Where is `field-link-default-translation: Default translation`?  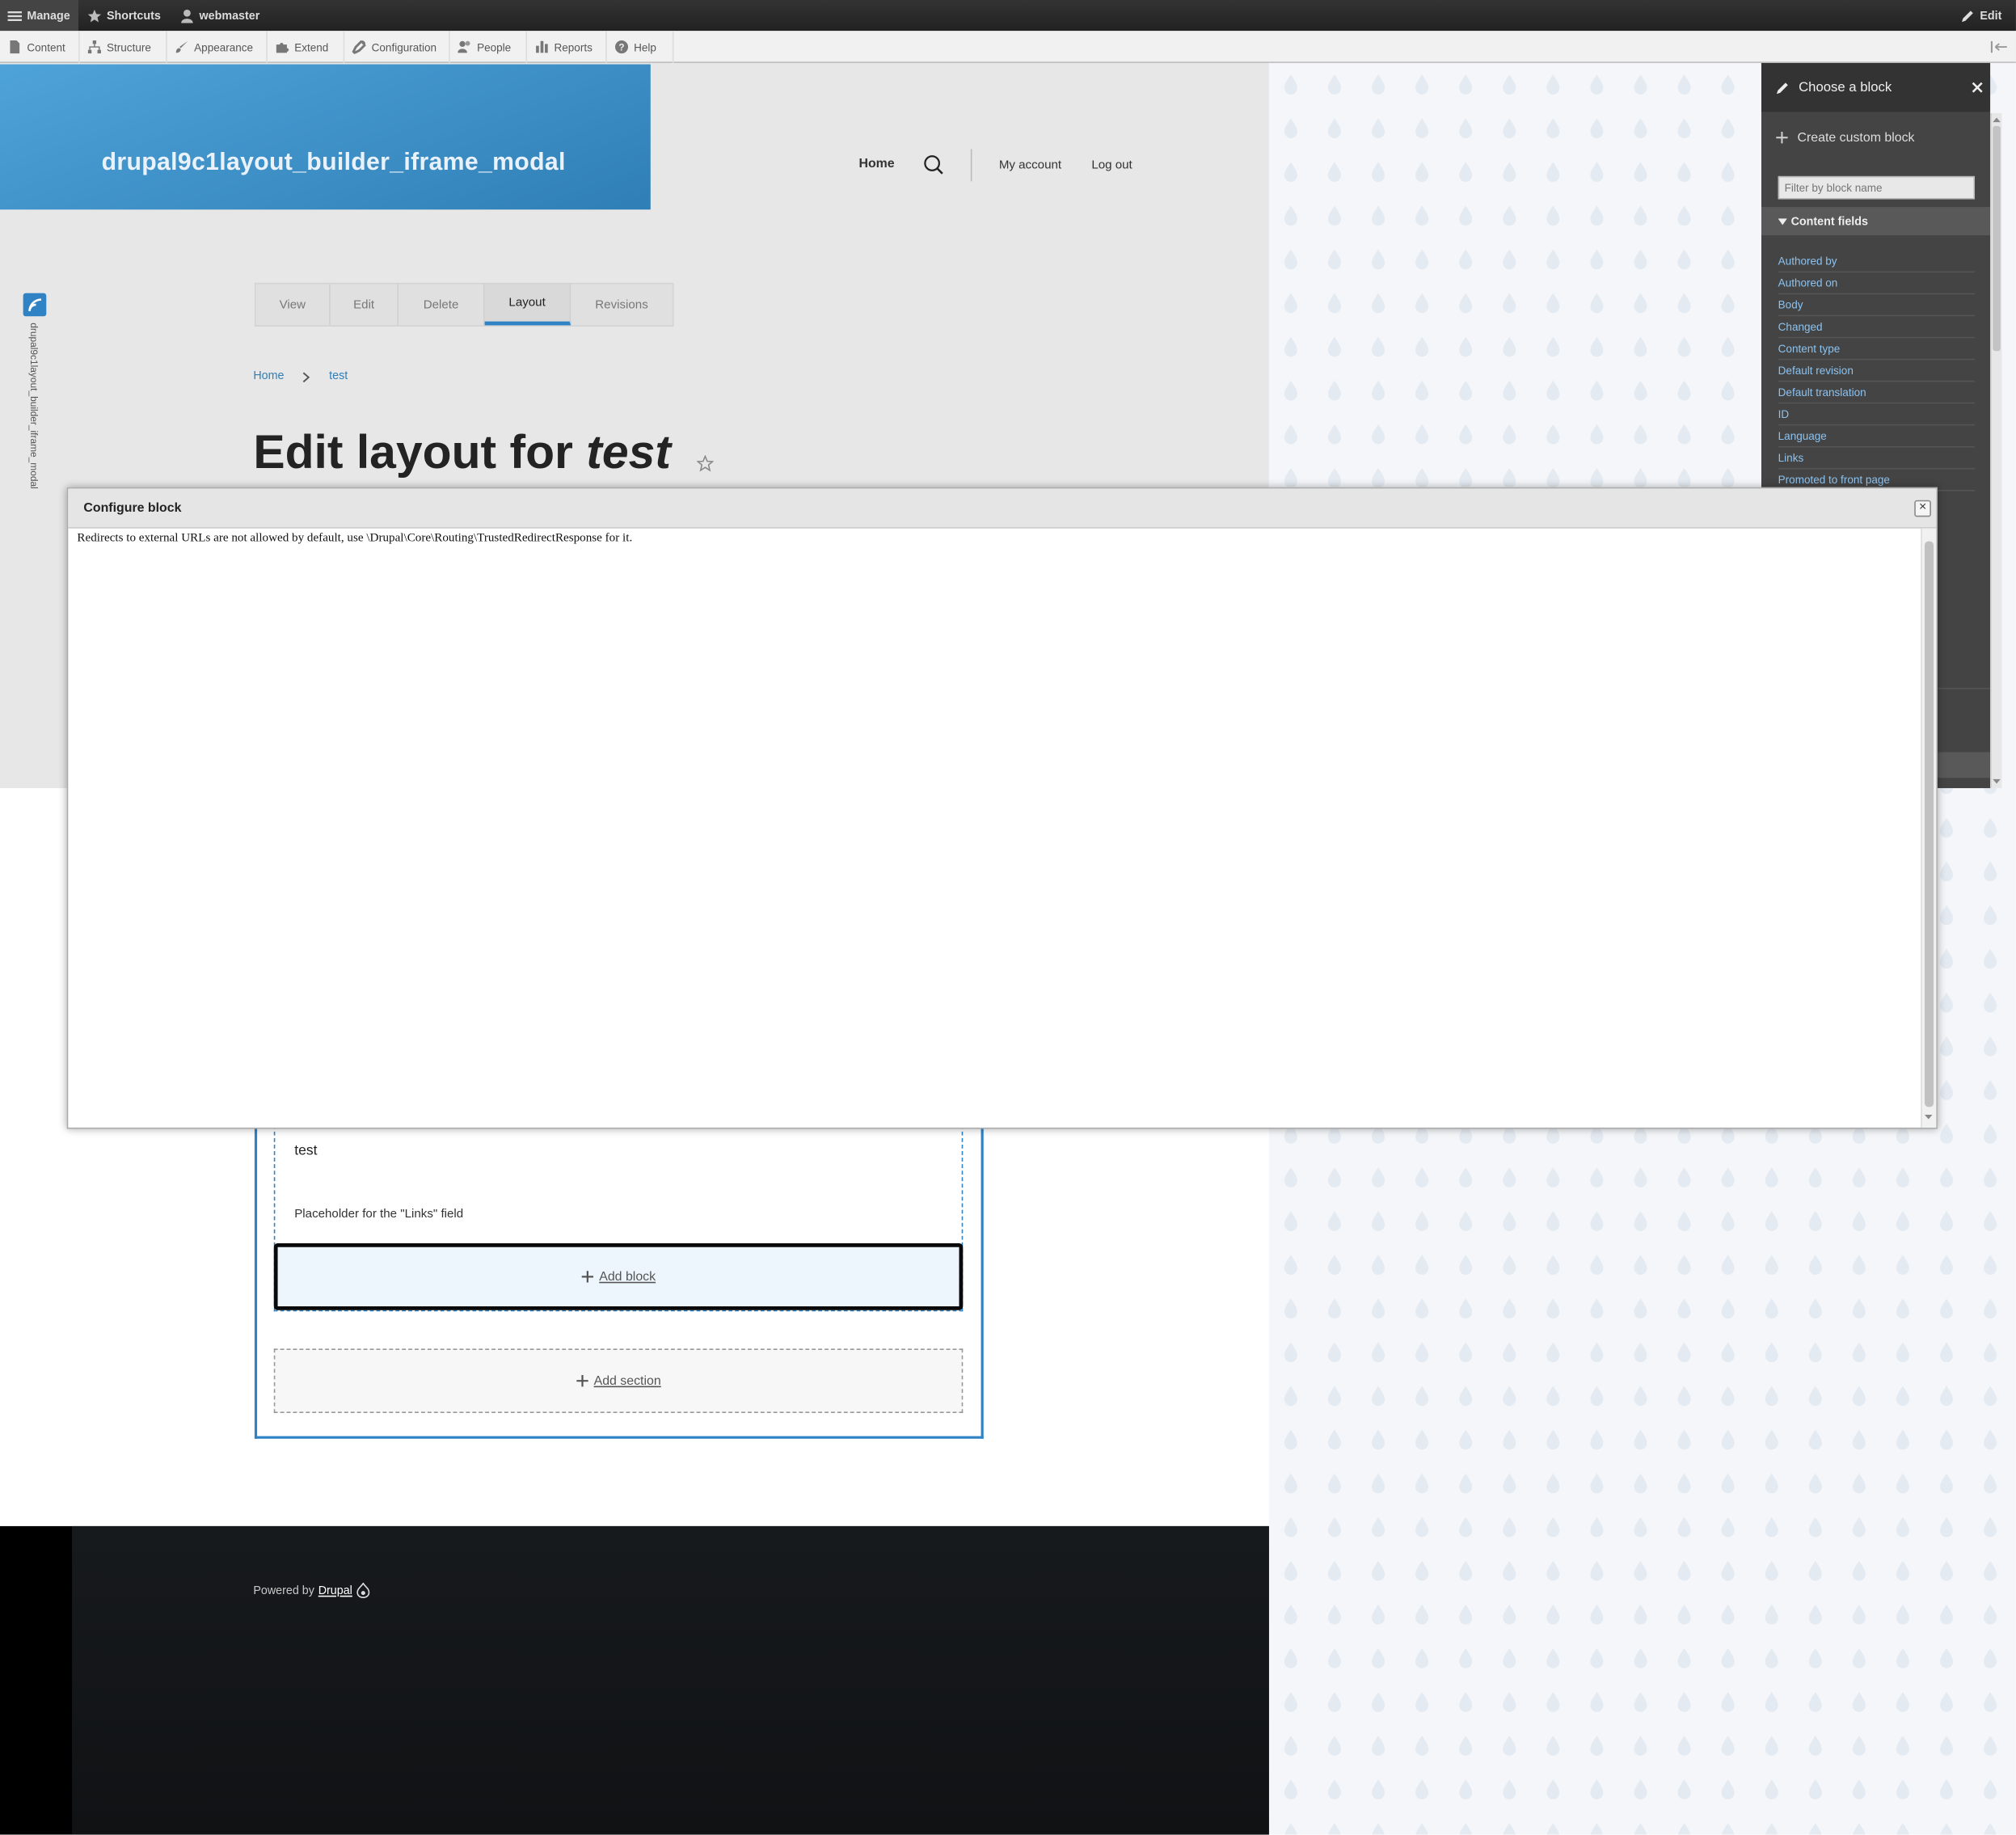
field-link-default-translation: Default translation is located at coordinates (1877, 393).